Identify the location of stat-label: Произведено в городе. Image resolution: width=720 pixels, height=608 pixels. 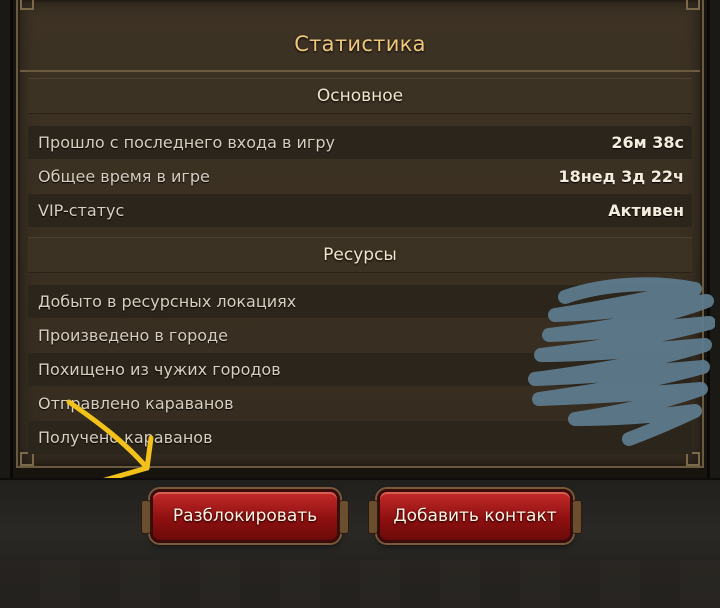
(133, 335).